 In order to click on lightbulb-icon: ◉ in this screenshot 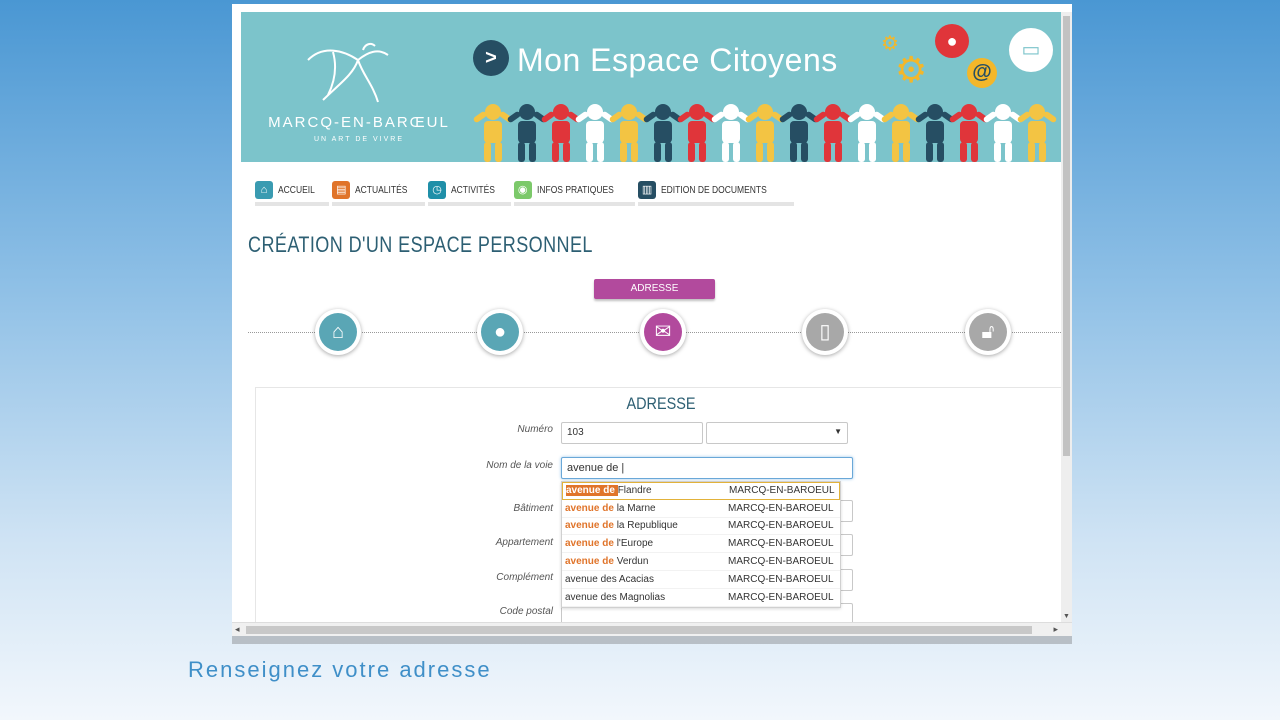, I will do `click(522, 190)`.